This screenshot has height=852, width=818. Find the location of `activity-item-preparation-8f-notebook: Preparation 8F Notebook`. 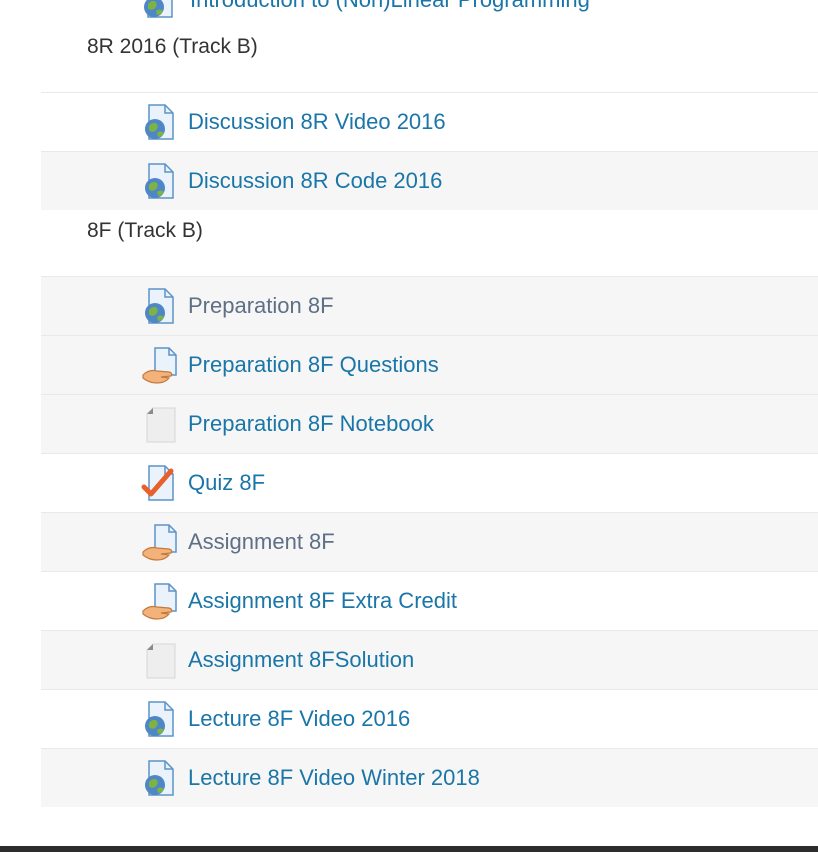

activity-item-preparation-8f-notebook: Preparation 8F Notebook is located at coordinates (429, 423).